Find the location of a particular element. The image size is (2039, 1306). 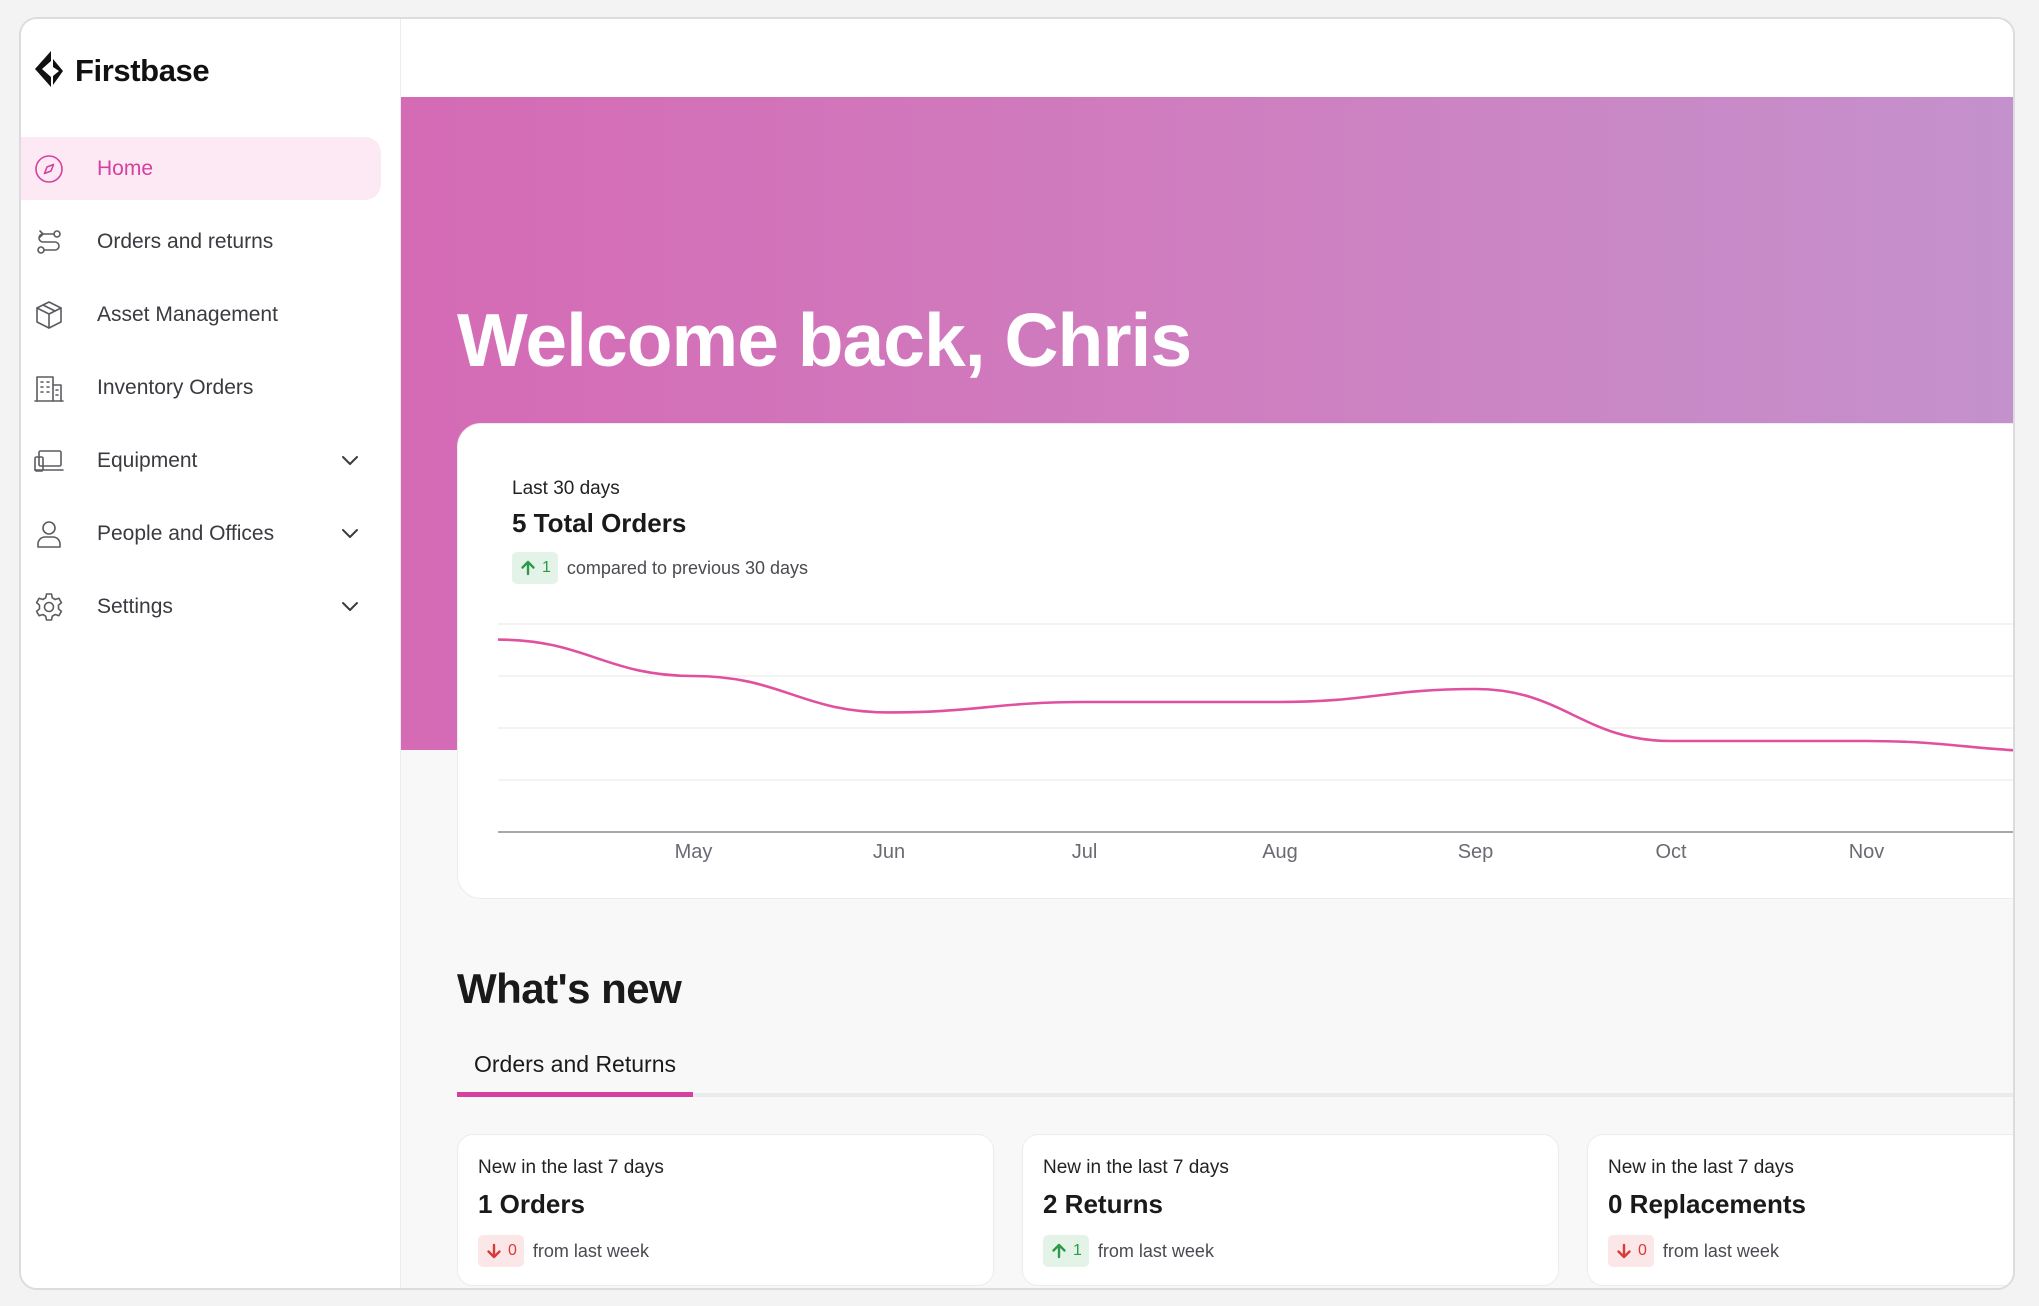

sidebar-item-orders-and-returns: Orders and returns is located at coordinates (201, 241).